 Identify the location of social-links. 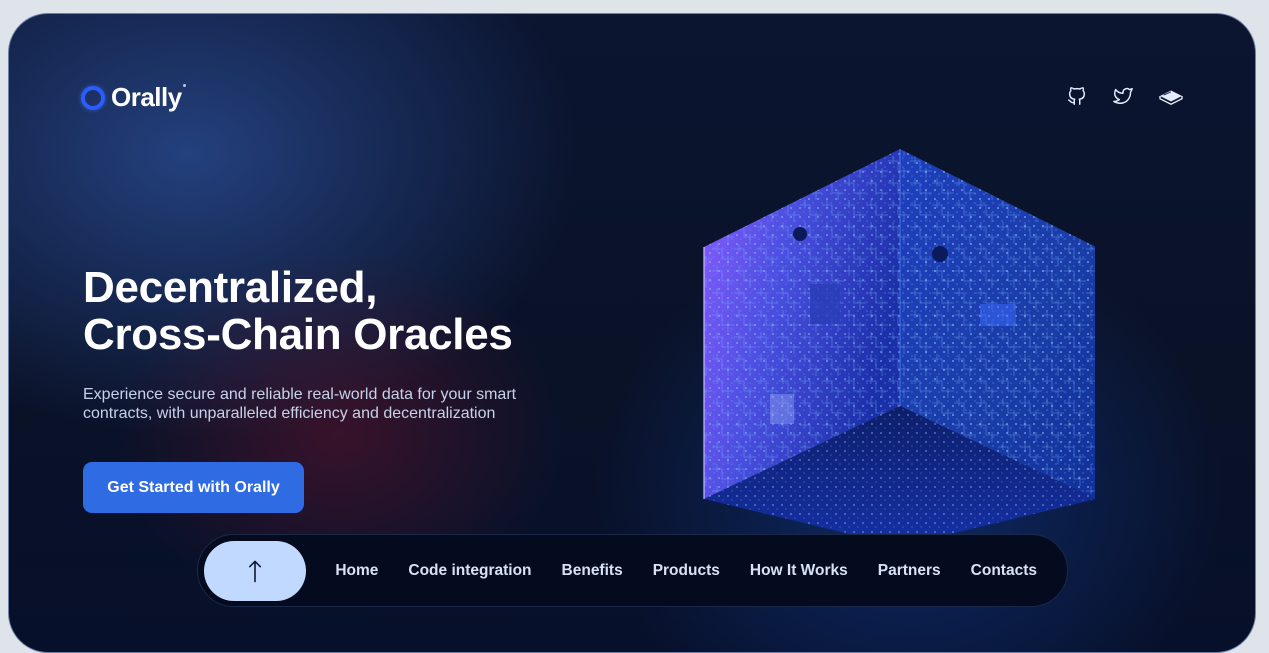
(1125, 96).